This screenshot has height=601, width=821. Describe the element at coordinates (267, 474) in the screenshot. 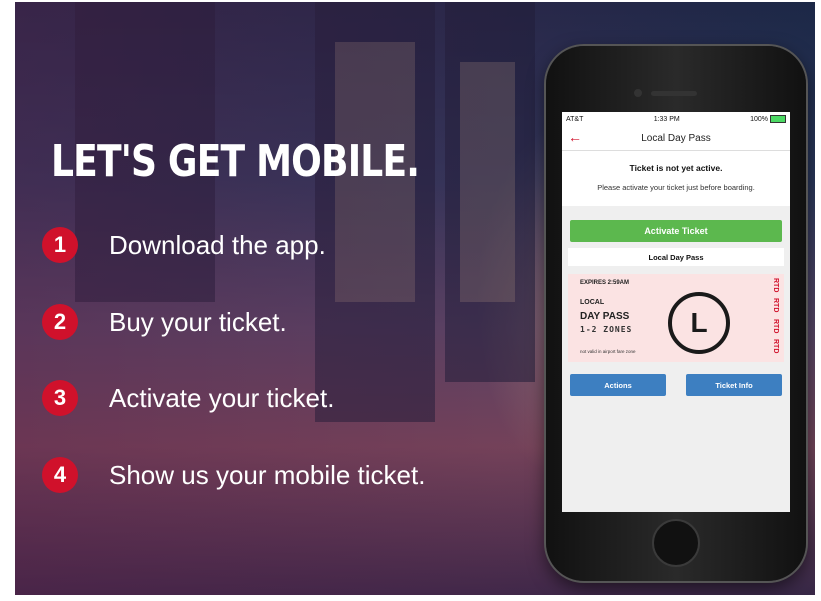

I see `step-text: Show us your mobile ticket.` at that location.